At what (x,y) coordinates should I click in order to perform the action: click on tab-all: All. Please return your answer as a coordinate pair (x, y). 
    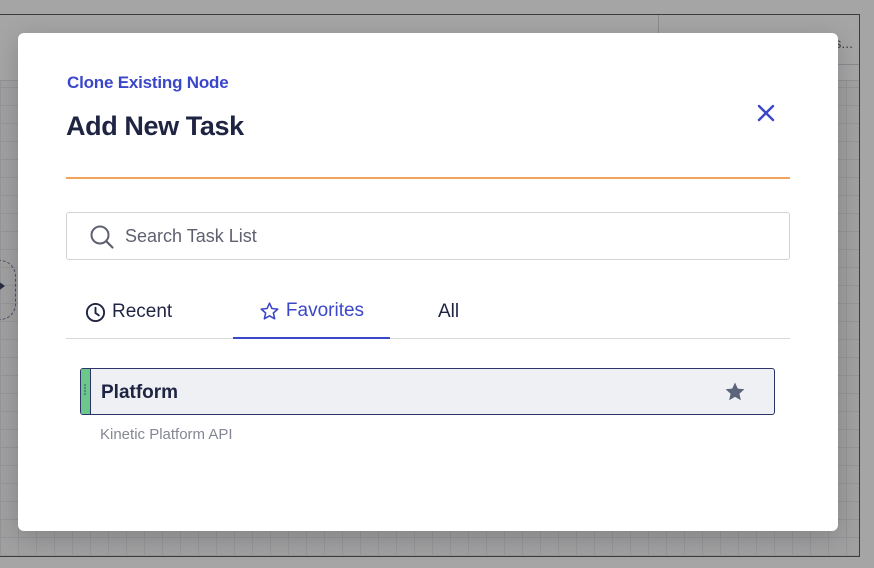
    Looking at the image, I should click on (448, 312).